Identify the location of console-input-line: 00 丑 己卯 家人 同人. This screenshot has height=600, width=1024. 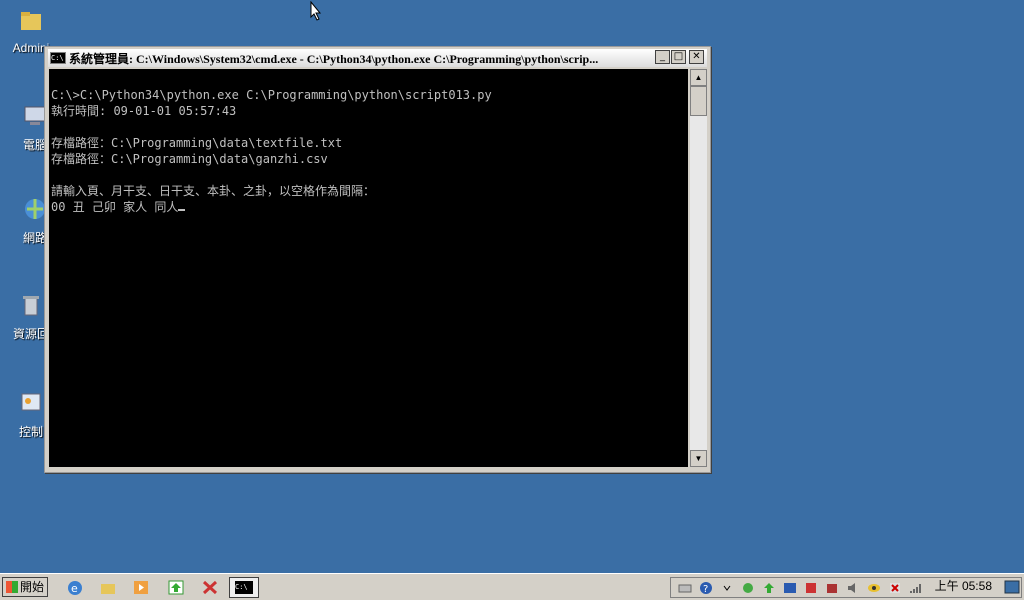
(369, 207).